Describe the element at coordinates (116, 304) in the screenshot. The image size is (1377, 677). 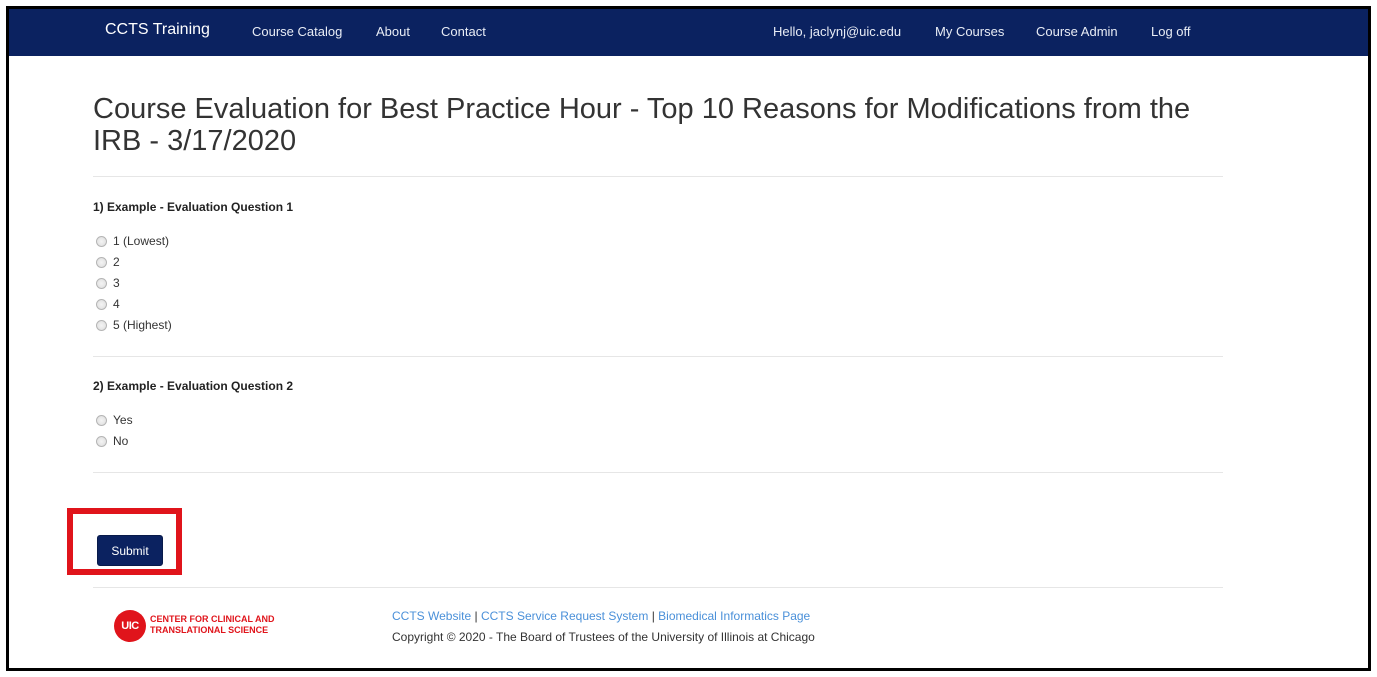
I see `option-label: 4` at that location.